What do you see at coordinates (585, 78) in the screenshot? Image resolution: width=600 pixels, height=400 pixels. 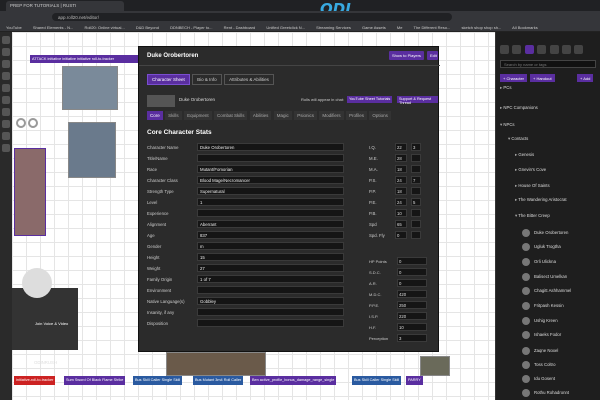 I see `add-folder-button: + Add` at bounding box center [585, 78].